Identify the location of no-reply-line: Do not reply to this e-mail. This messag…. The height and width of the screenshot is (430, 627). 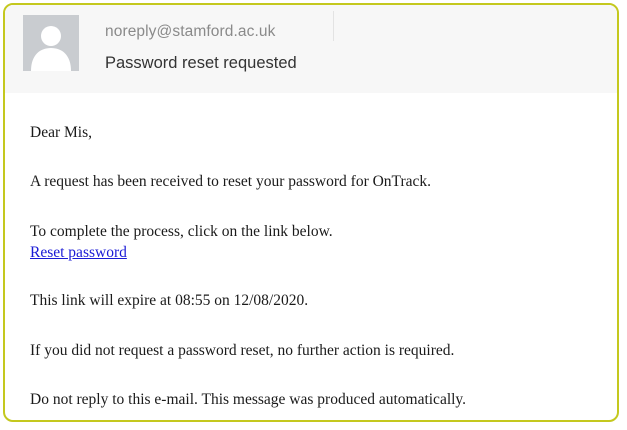
(248, 399).